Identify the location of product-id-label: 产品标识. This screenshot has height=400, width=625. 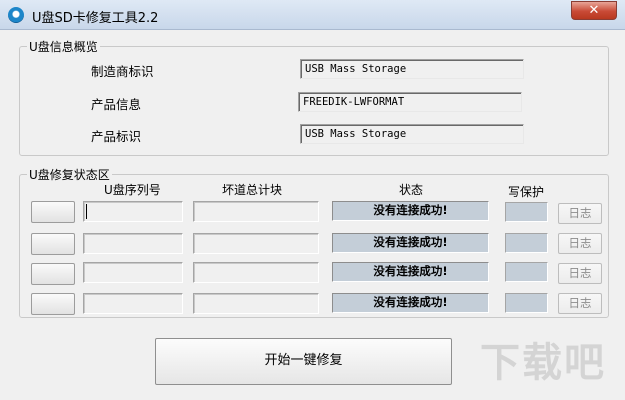
(116, 136).